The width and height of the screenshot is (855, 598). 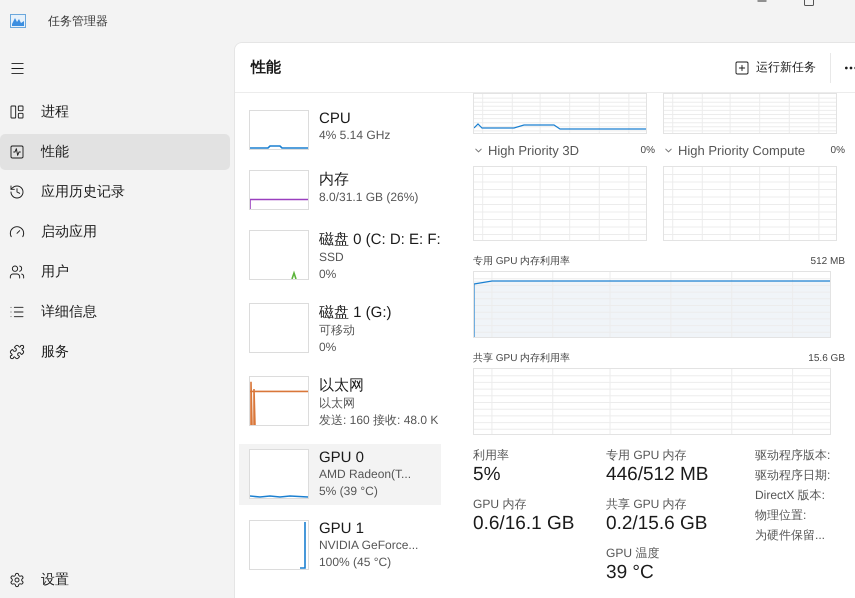 I want to click on device-detail: 100% (45 °C), so click(x=355, y=562).